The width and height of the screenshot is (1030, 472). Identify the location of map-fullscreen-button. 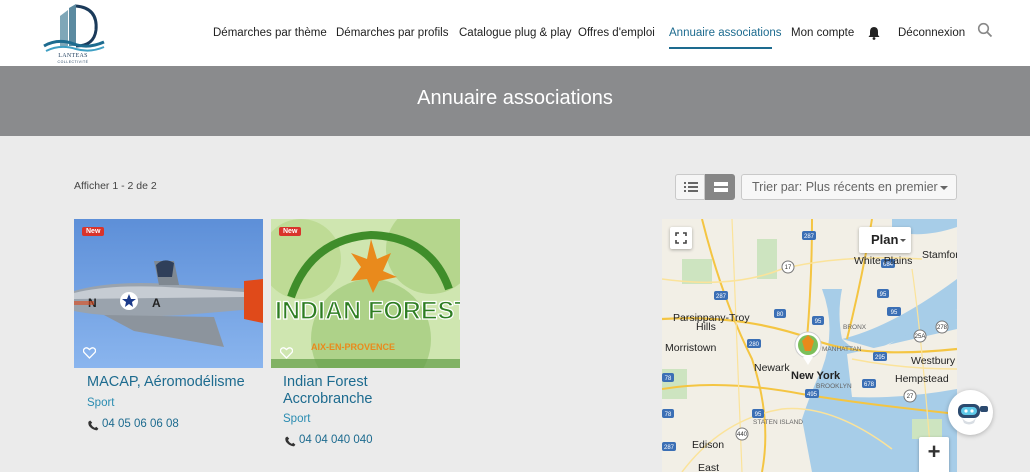
(681, 238).